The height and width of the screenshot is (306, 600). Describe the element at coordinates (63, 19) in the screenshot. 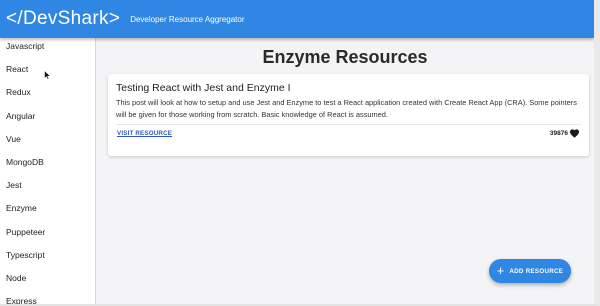

I see `app-logo: </DevShark>` at that location.